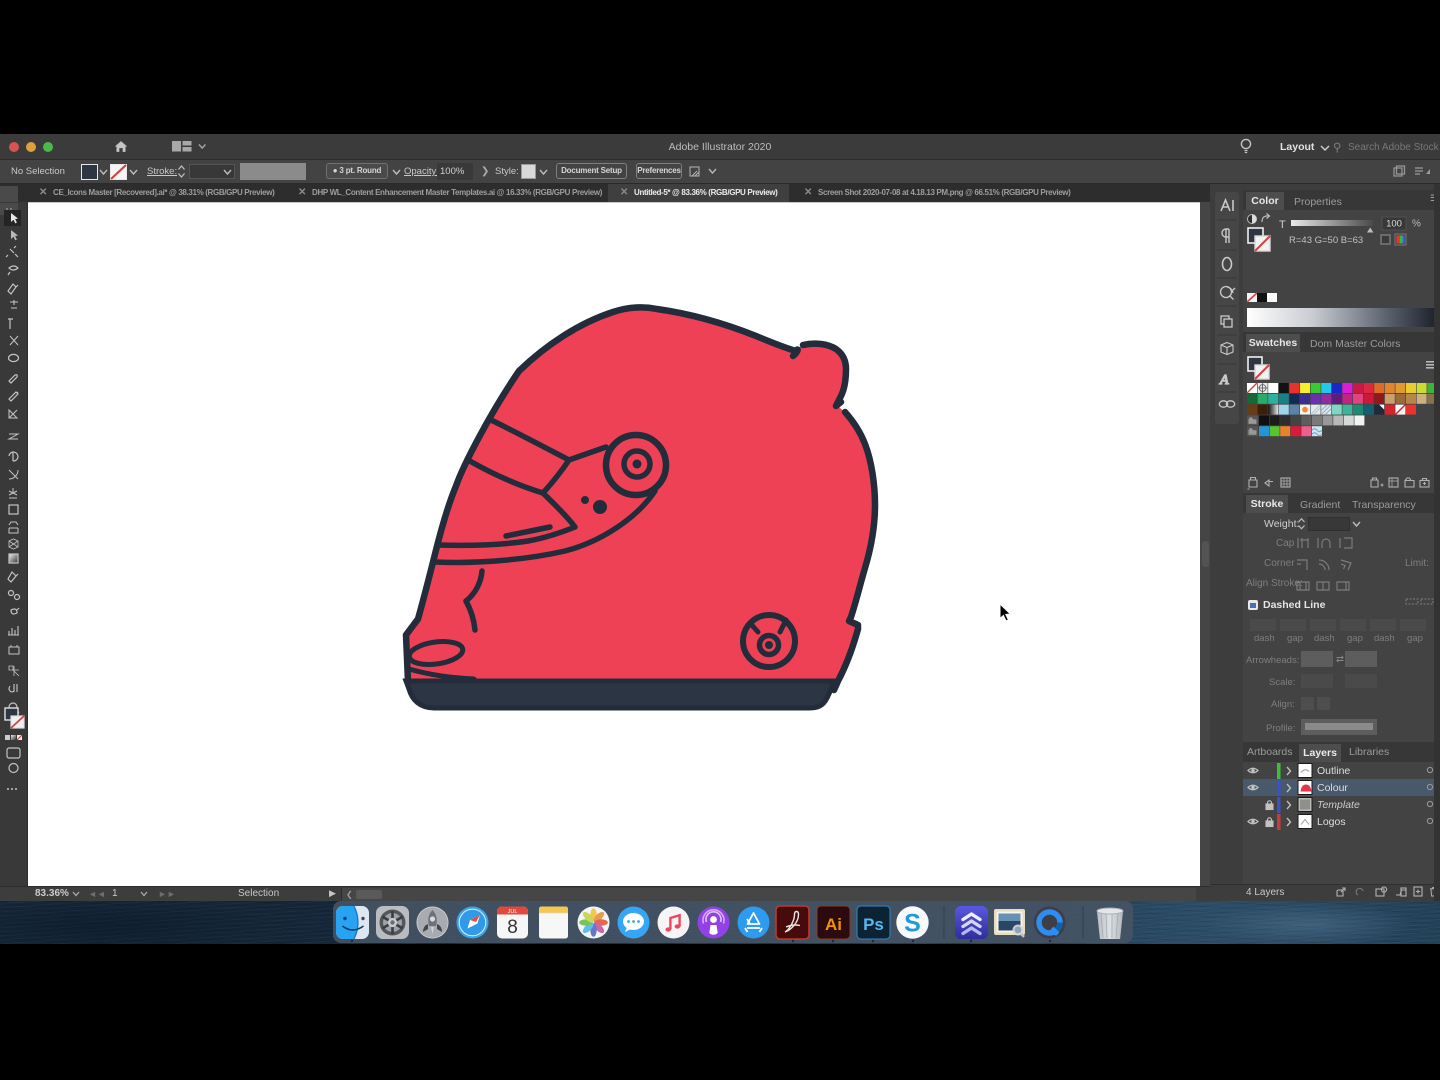 This screenshot has width=1440, height=1080. What do you see at coordinates (1338, 805) in the screenshot?
I see `svg-text: Template` at bounding box center [1338, 805].